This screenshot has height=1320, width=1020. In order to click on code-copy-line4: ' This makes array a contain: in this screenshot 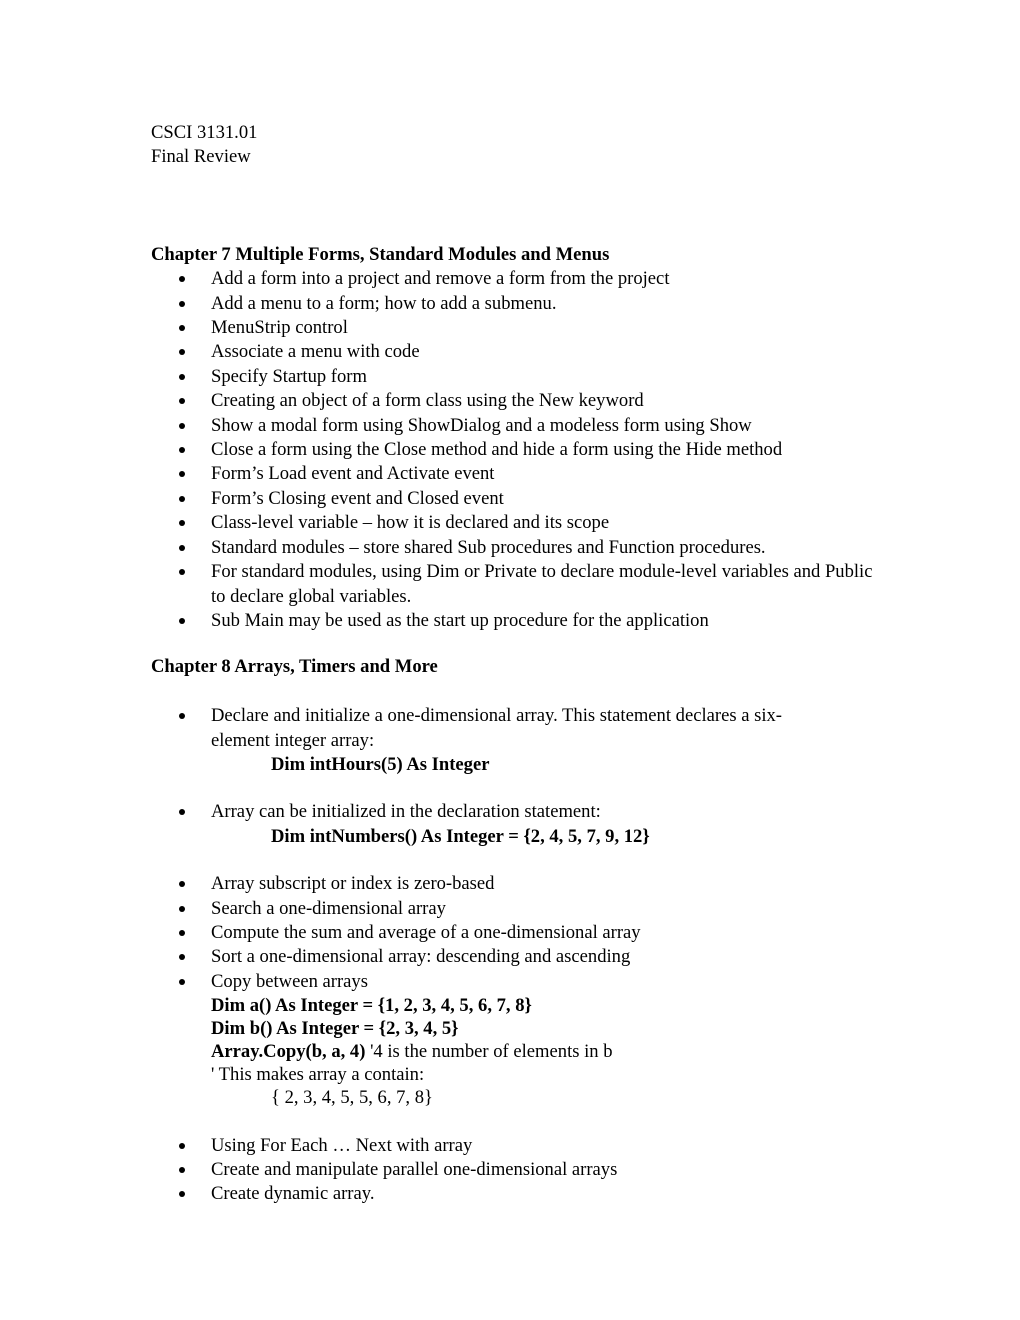, I will do `click(318, 1075)`.